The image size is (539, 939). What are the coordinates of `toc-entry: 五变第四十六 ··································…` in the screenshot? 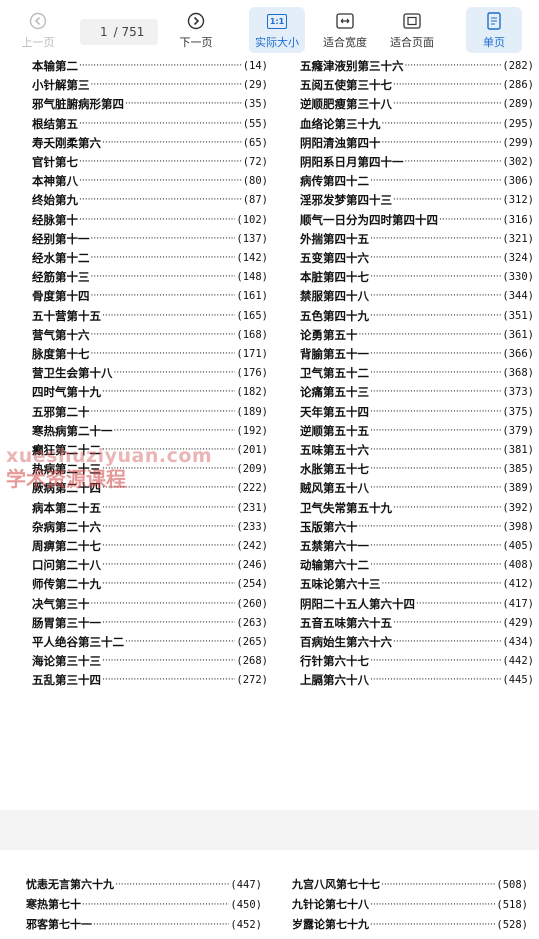 It's located at (417, 258).